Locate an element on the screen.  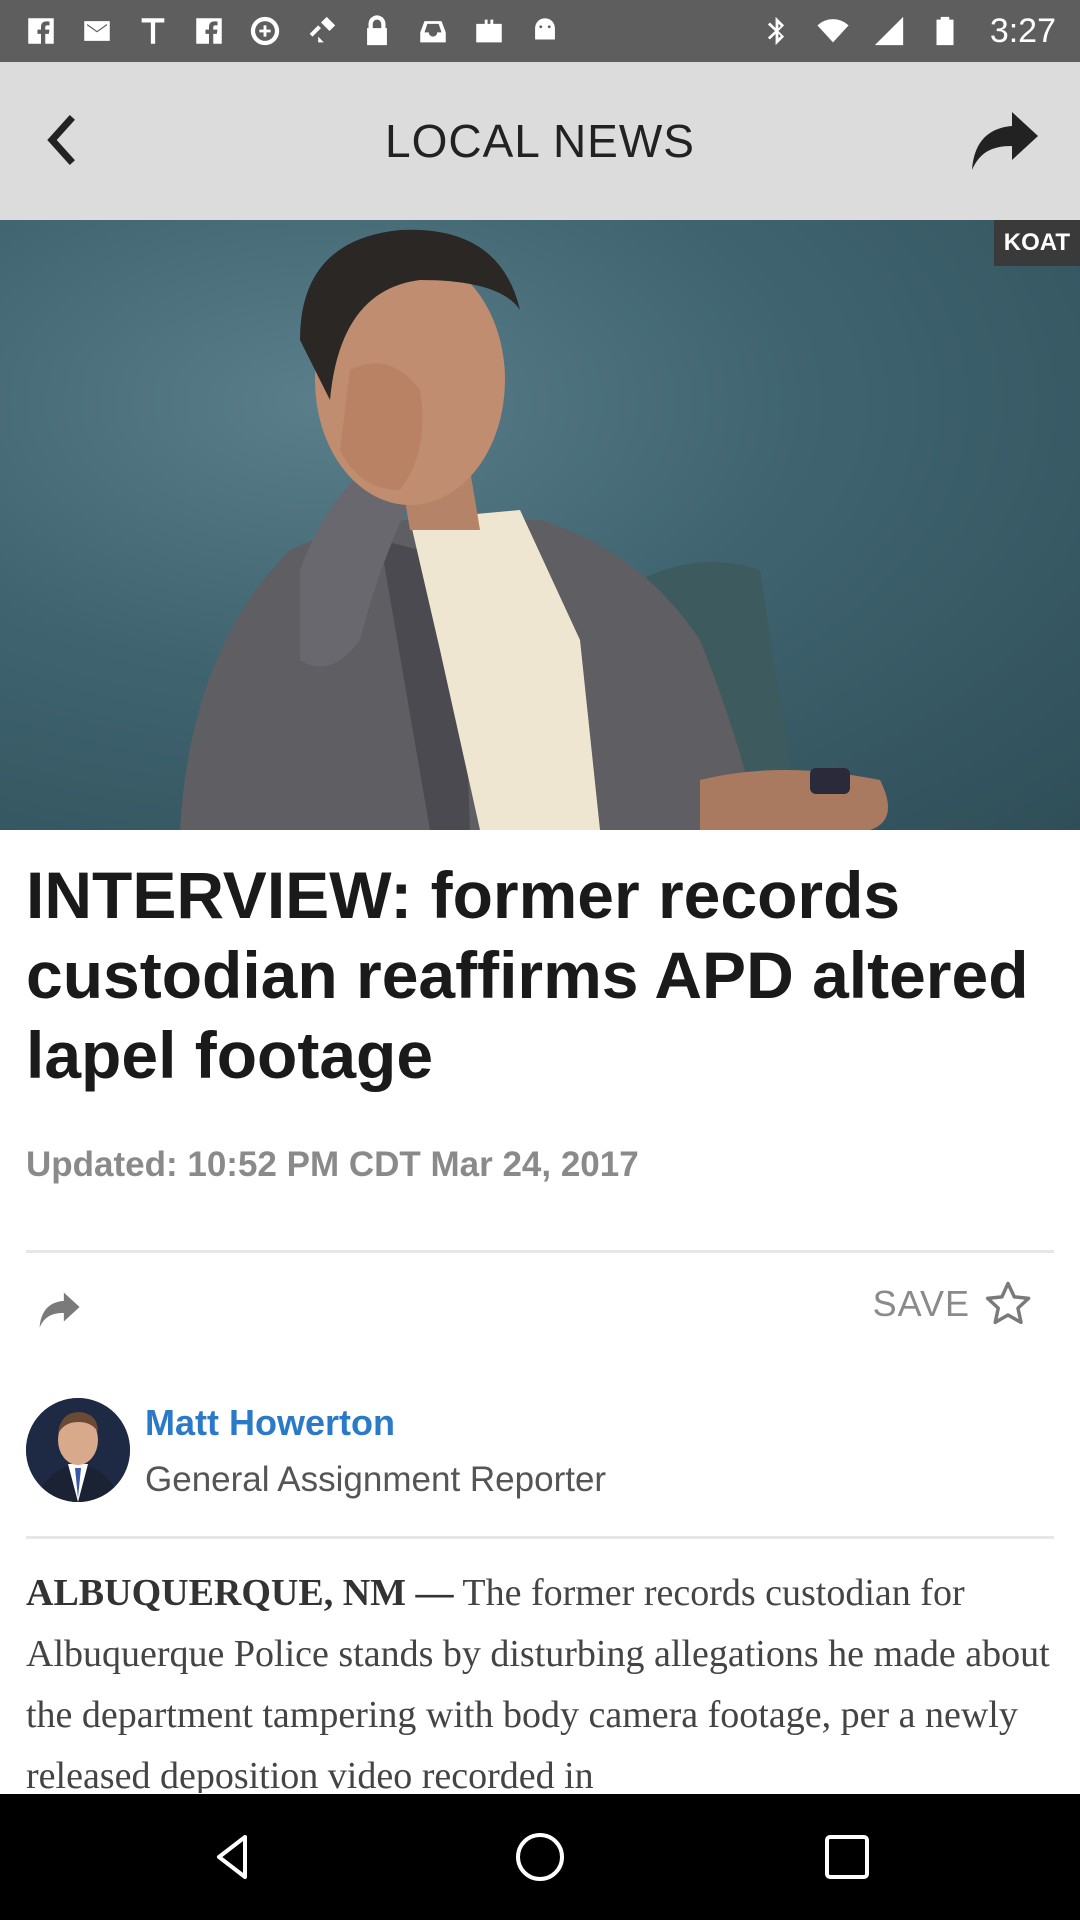
app-header: LOCAL NEWS is located at coordinates (540, 141).